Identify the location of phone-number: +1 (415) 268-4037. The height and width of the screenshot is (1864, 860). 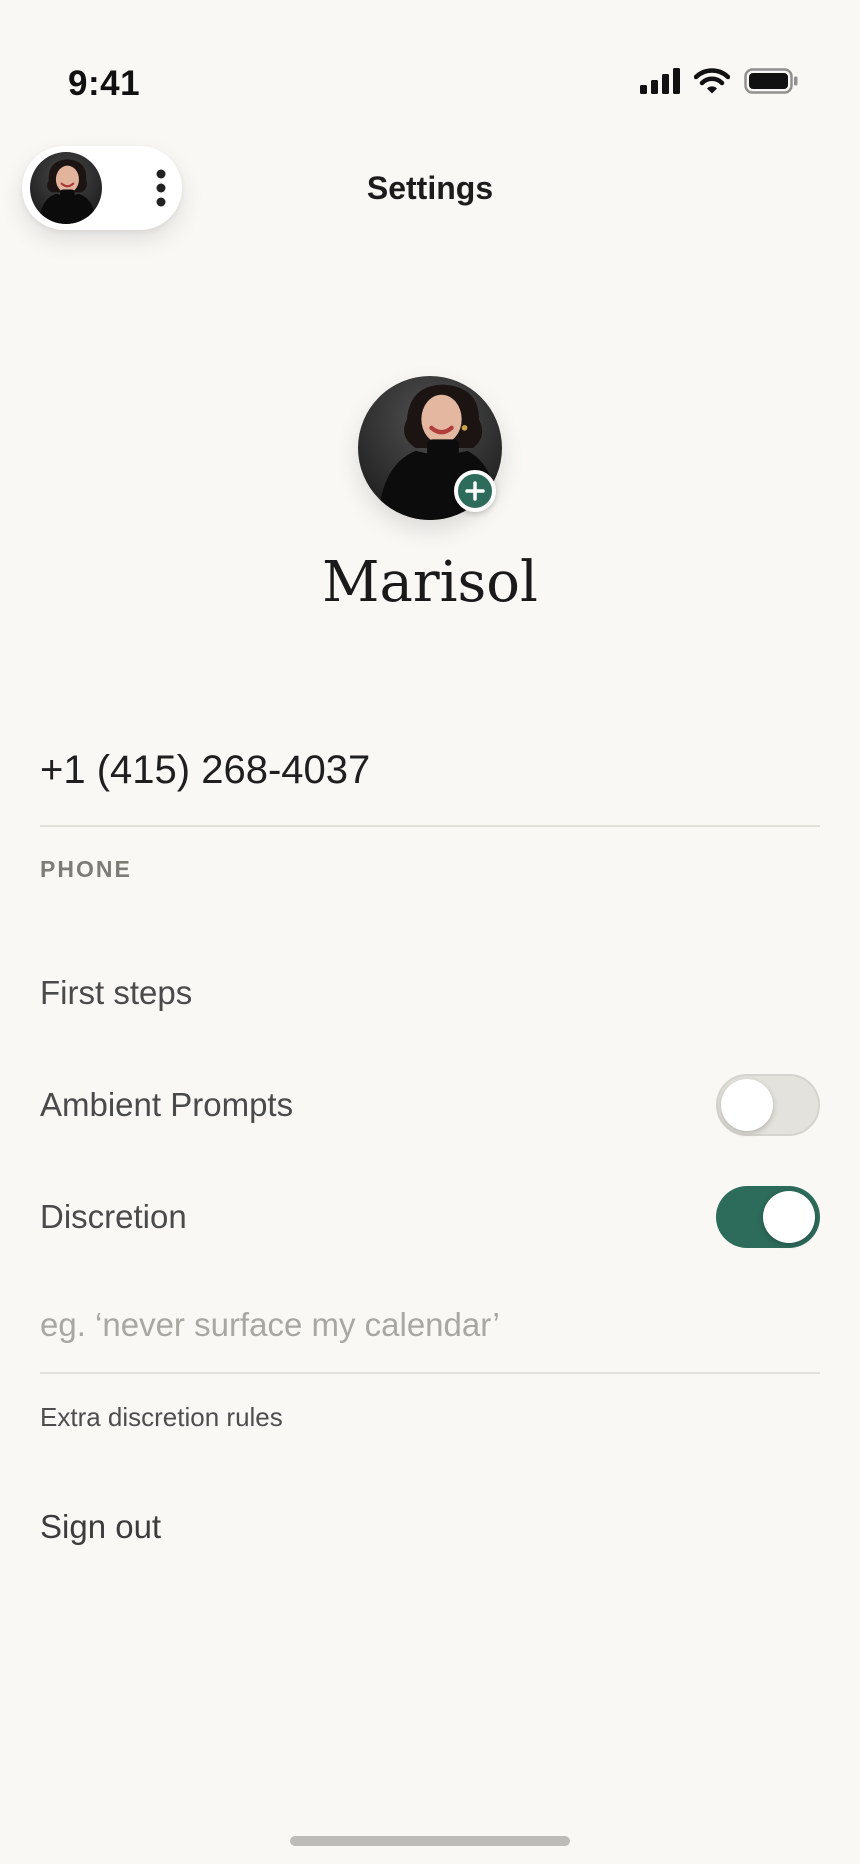
(205, 770).